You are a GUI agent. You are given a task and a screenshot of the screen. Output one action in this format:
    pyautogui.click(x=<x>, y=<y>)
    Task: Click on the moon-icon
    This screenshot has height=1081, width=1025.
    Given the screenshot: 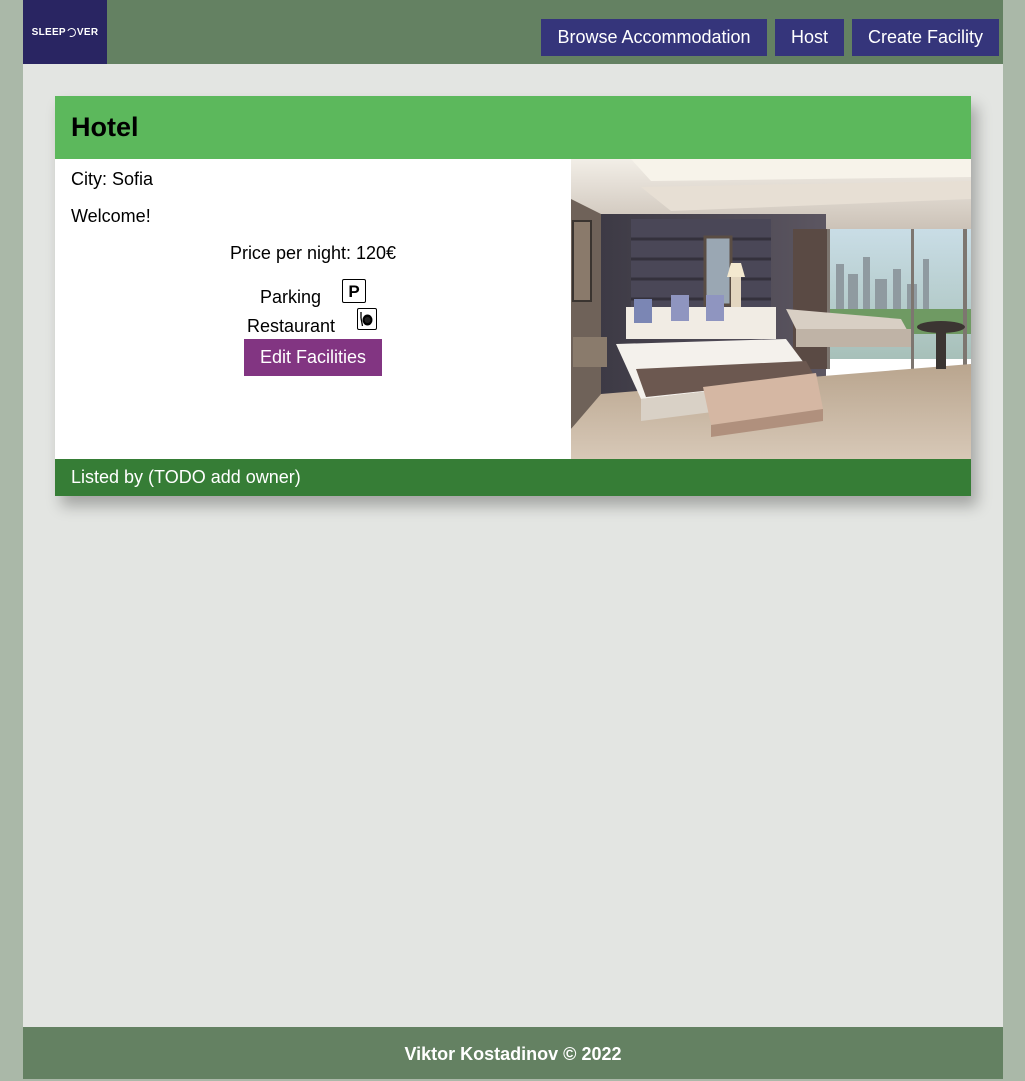 What is the action you would take?
    pyautogui.click(x=71, y=32)
    